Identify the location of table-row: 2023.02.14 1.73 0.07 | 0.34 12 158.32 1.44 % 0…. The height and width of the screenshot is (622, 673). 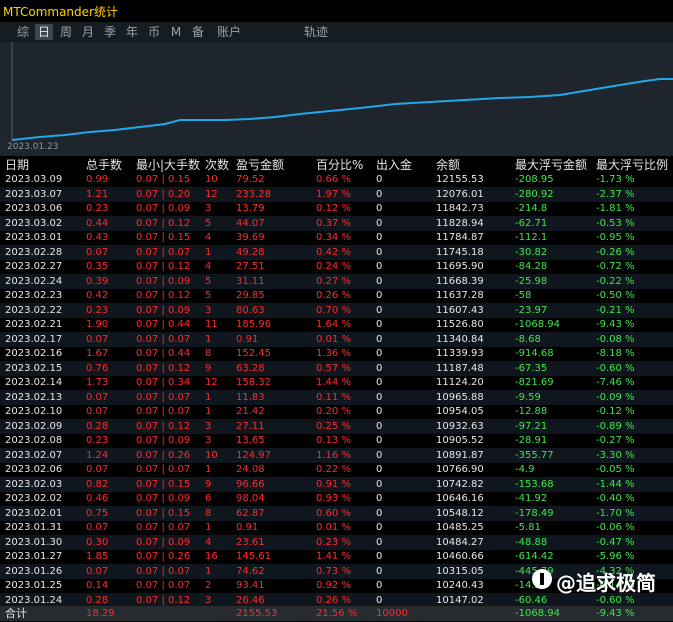
(336, 382).